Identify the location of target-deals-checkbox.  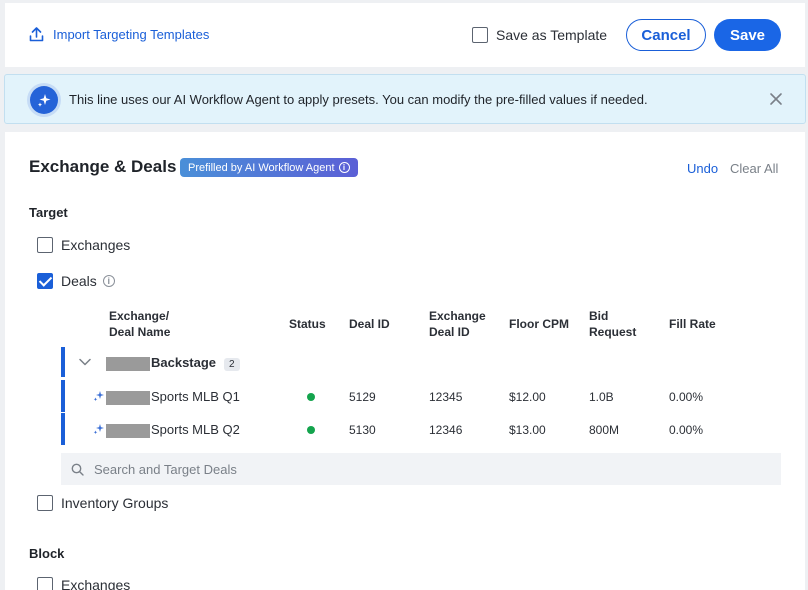
(45, 281).